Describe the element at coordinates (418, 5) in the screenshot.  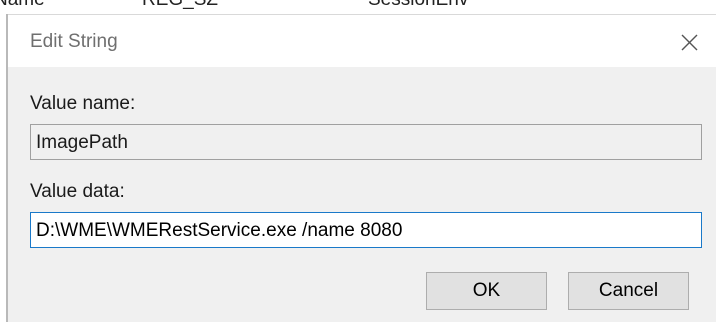
I see `background-column-text: SessionEnv` at that location.